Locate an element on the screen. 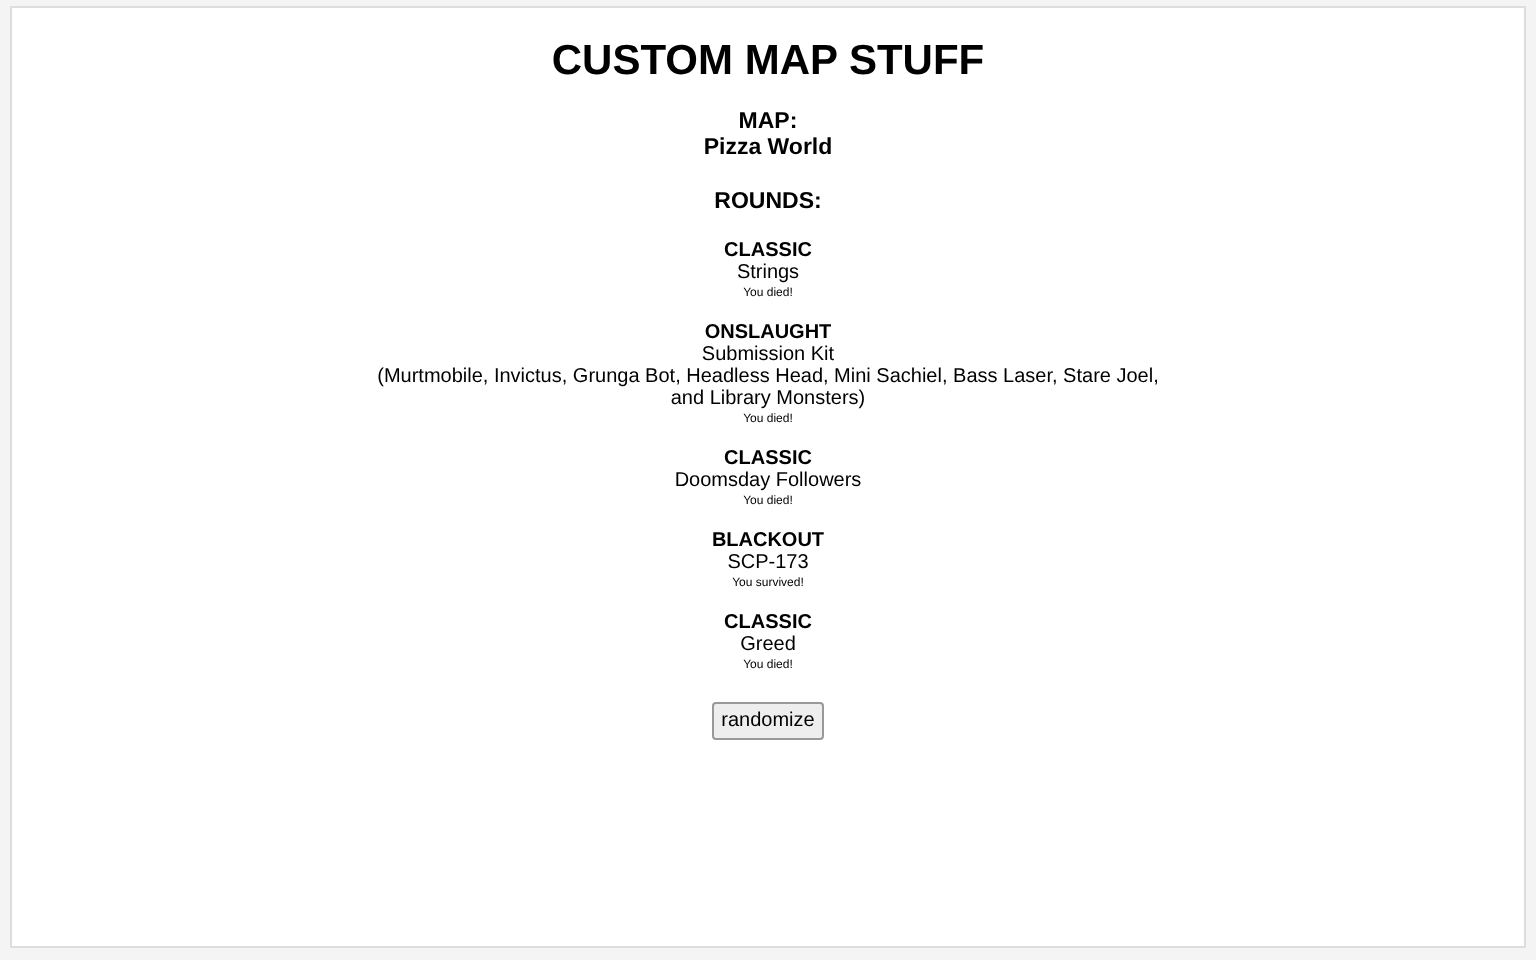 The width and height of the screenshot is (1536, 960). round-mode: BLACKOUT is located at coordinates (768, 541).